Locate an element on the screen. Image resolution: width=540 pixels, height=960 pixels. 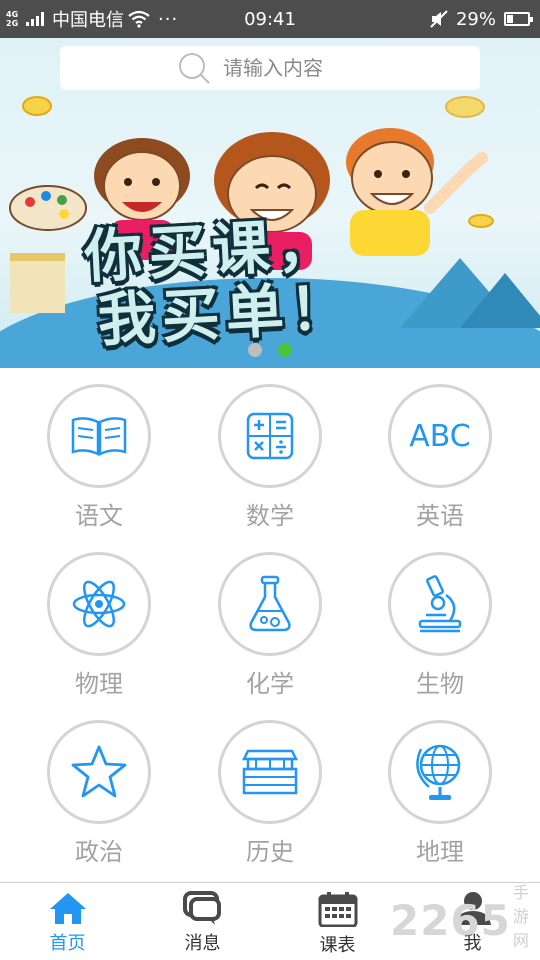
status-bar: 4G 2G 中国电信 ··· 09:41 29% is located at coordinates (270, 19).